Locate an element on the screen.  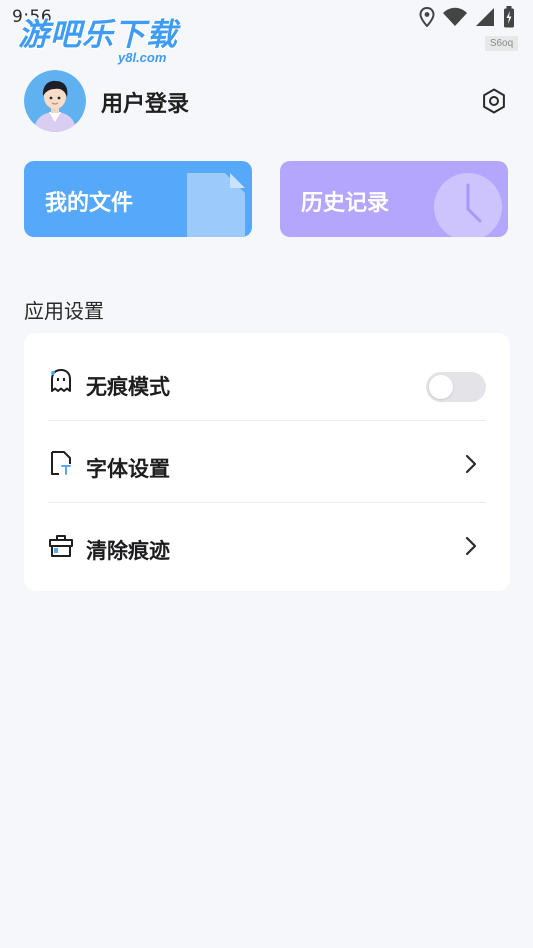
watermark-url: y8l.com is located at coordinates (142, 57).